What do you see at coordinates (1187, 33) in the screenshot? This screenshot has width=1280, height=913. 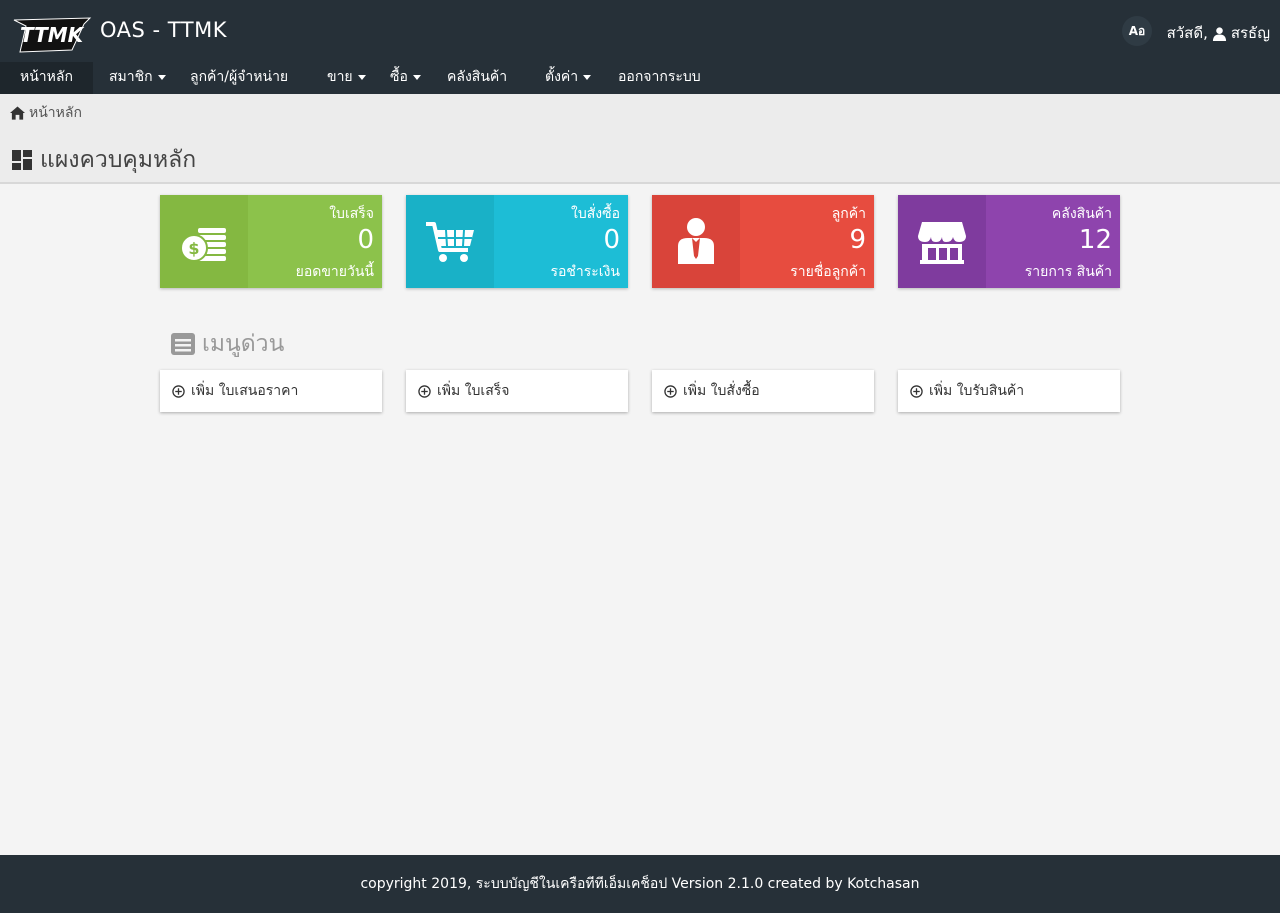 I see `greeting-text: สวัสดี,` at bounding box center [1187, 33].